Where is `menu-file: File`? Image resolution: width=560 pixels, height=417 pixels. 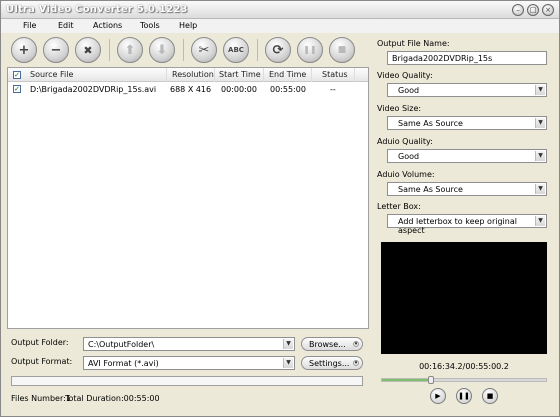
menu-file: File is located at coordinates (29, 25).